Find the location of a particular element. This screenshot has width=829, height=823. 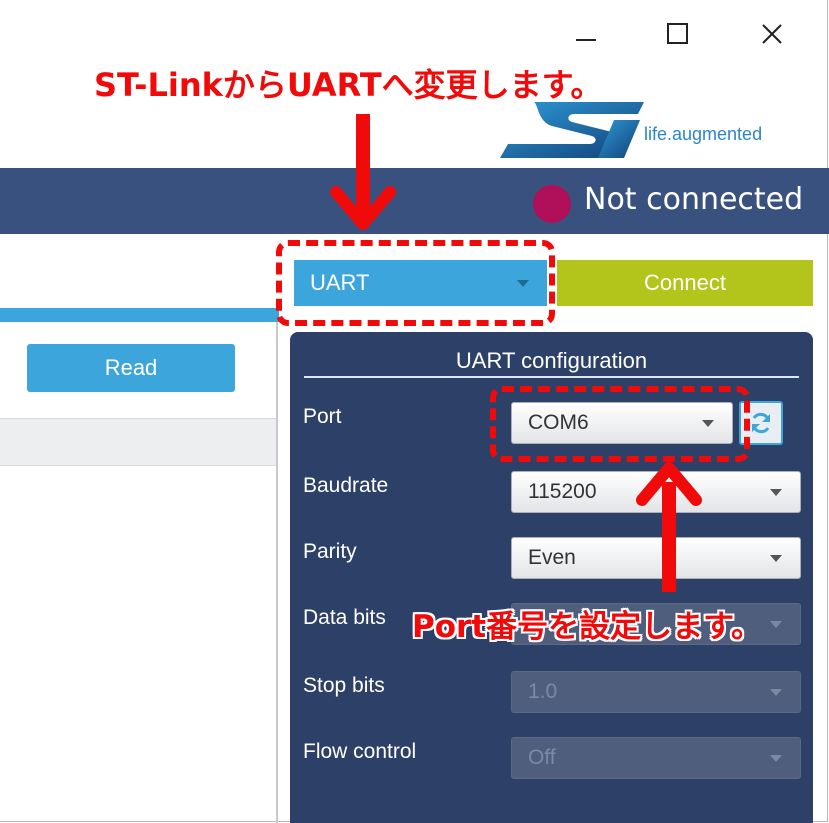

close-icon is located at coordinates (772, 34).